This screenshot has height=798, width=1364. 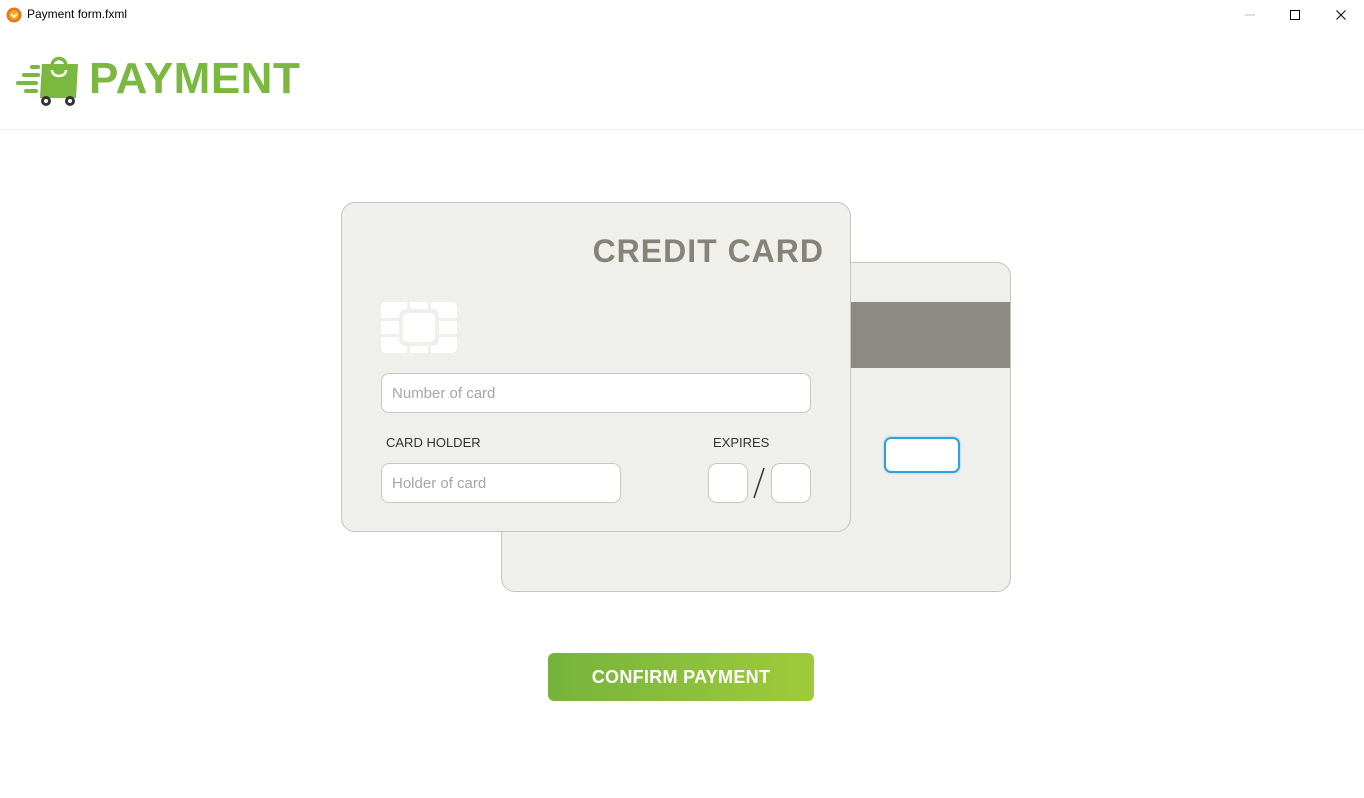 I want to click on expiry-year-input, so click(x=791, y=483).